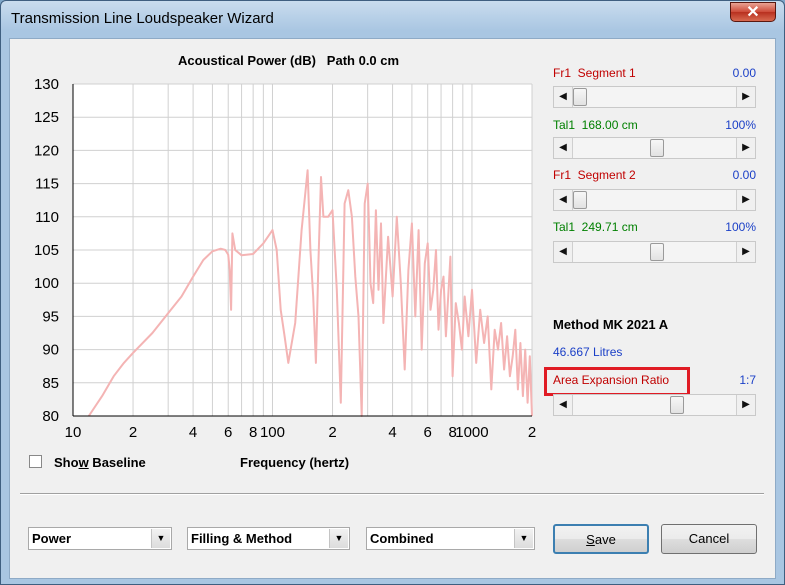 The width and height of the screenshot is (785, 585). I want to click on show-baseline-label: Show Baseline, so click(100, 462).